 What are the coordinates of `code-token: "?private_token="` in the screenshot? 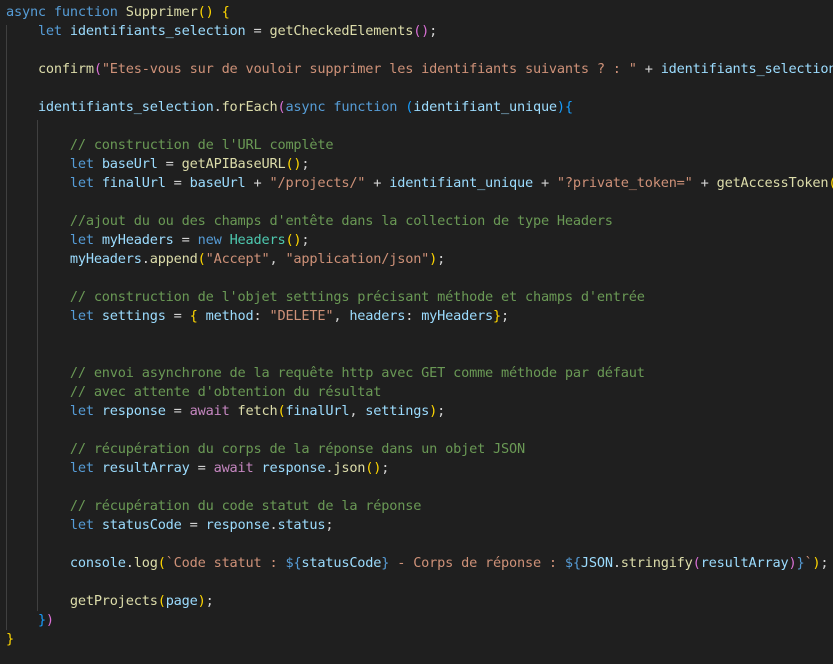 It's located at (624, 183).